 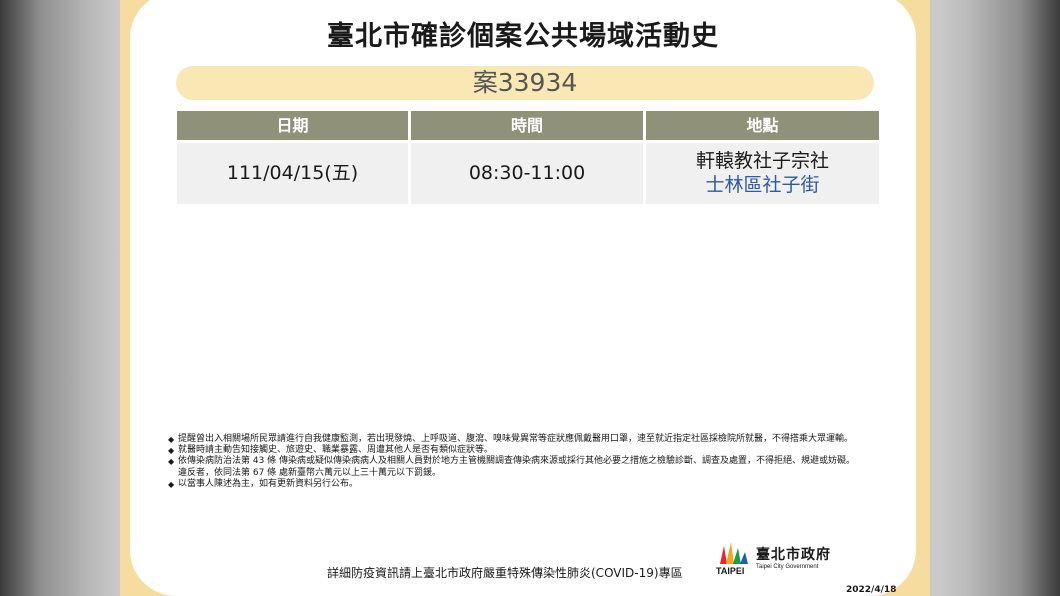 I want to click on logo-mark-red, so click(x=723, y=555).